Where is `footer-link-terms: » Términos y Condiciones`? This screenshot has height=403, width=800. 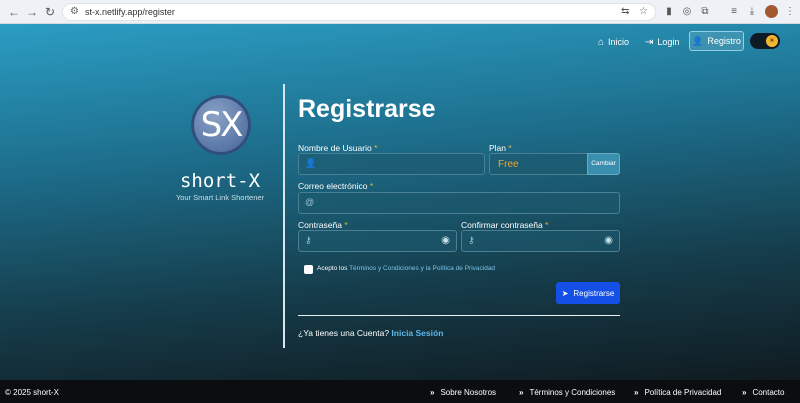
footer-link-terms: » Términos y Condiciones is located at coordinates (567, 392).